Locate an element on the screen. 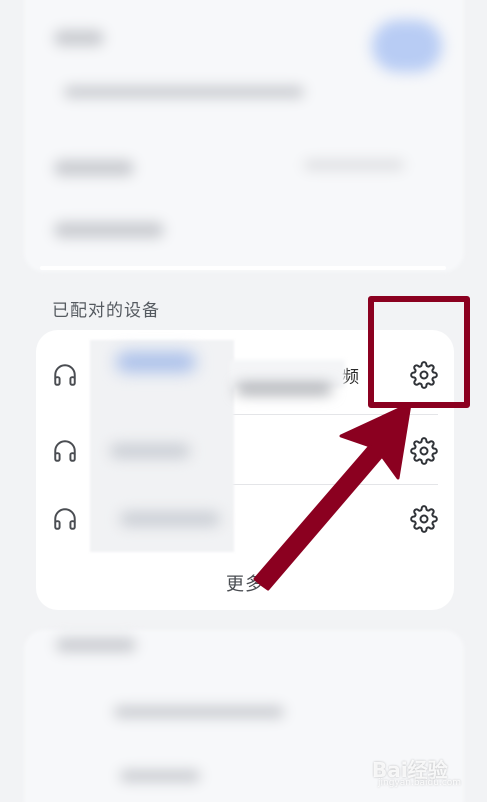  annotation-highlight-box is located at coordinates (419, 352).